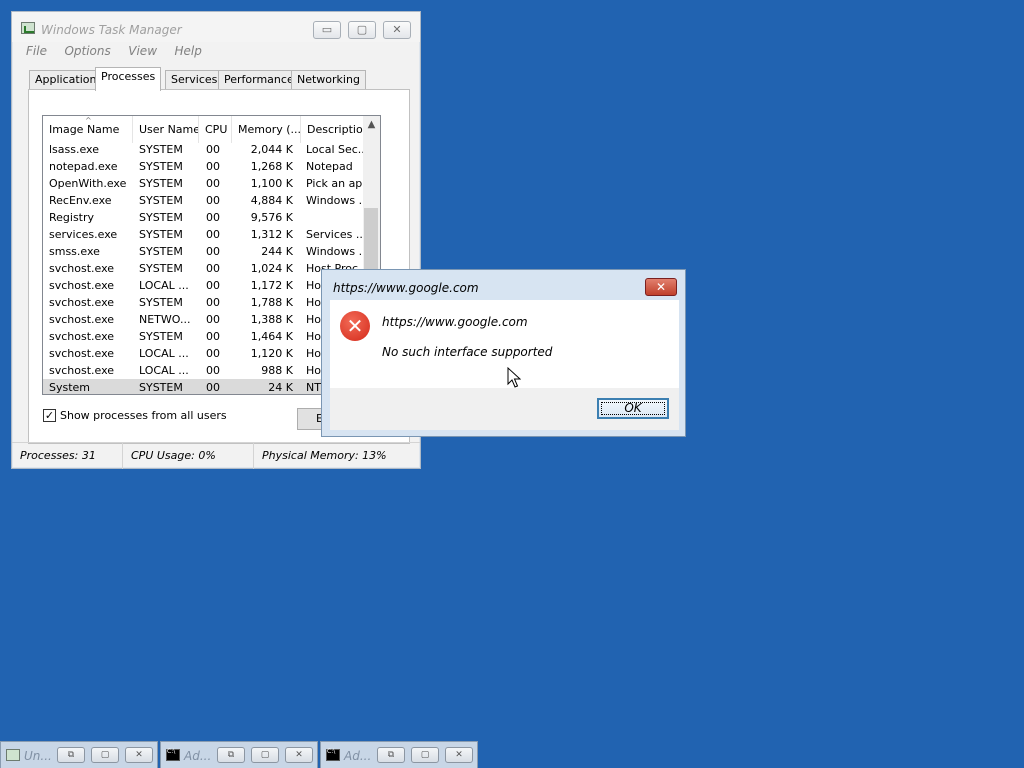  I want to click on minimized-window-2: Ad... ⧉ ▢ ✕, so click(239, 754).